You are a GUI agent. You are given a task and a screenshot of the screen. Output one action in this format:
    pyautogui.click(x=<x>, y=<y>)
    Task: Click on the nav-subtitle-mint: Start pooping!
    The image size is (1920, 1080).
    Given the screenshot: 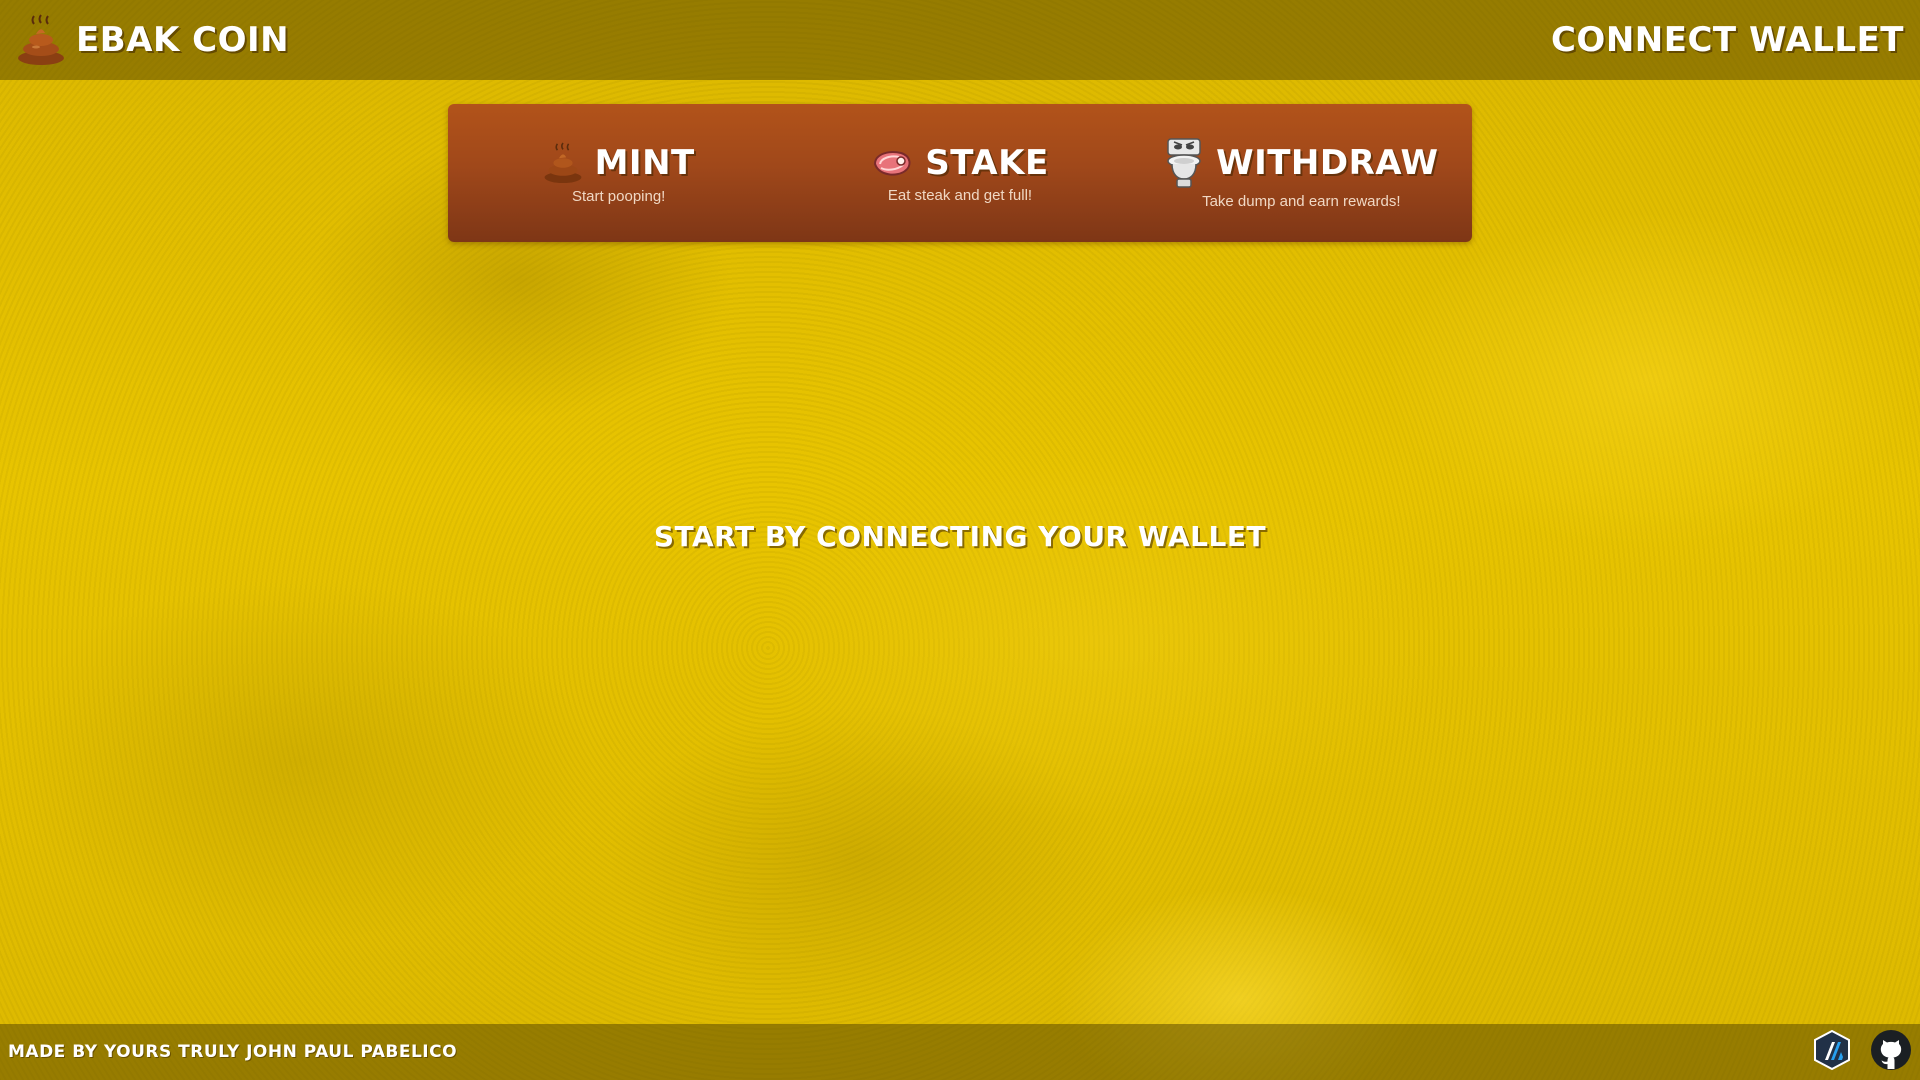 What is the action you would take?
    pyautogui.click(x=618, y=196)
    